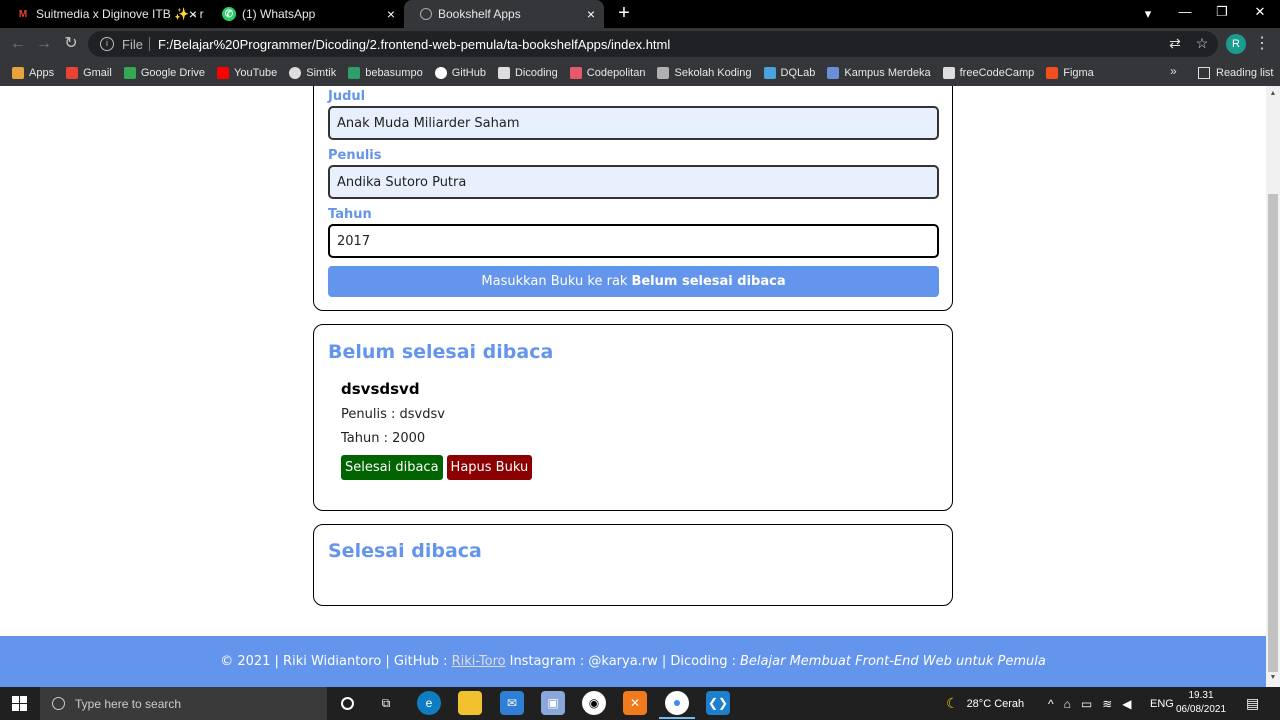 This screenshot has height=720, width=1280. I want to click on bookmark-kampus-merdeka: Kampus Merdeka, so click(879, 73).